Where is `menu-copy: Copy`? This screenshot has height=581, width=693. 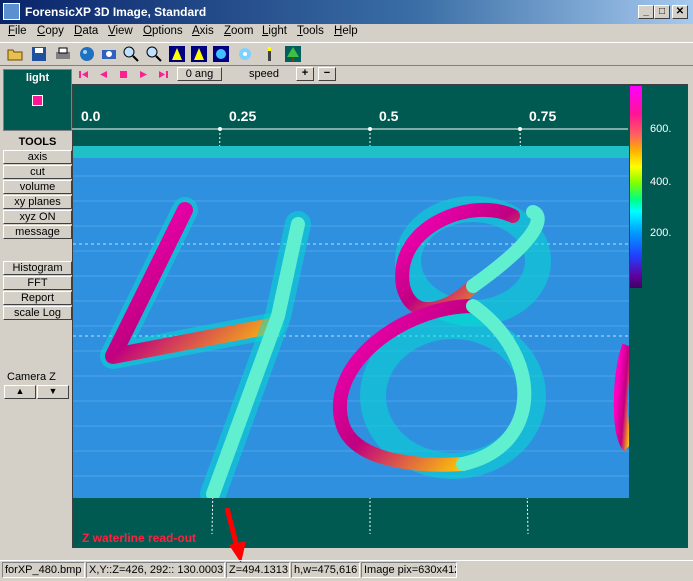
menu-copy: Copy is located at coordinates (50, 31).